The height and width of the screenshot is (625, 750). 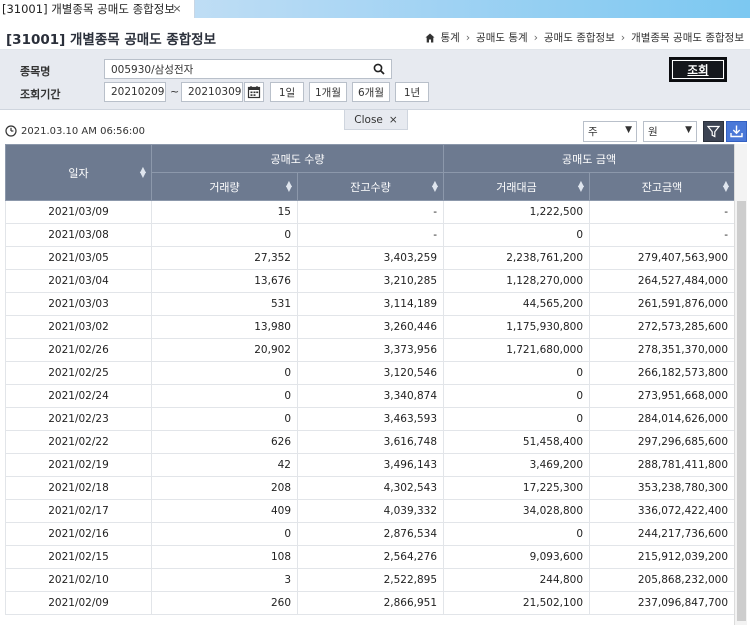 What do you see at coordinates (662, 534) in the screenshot?
I see `cell-balance-amt: 244,217,736,600` at bounding box center [662, 534].